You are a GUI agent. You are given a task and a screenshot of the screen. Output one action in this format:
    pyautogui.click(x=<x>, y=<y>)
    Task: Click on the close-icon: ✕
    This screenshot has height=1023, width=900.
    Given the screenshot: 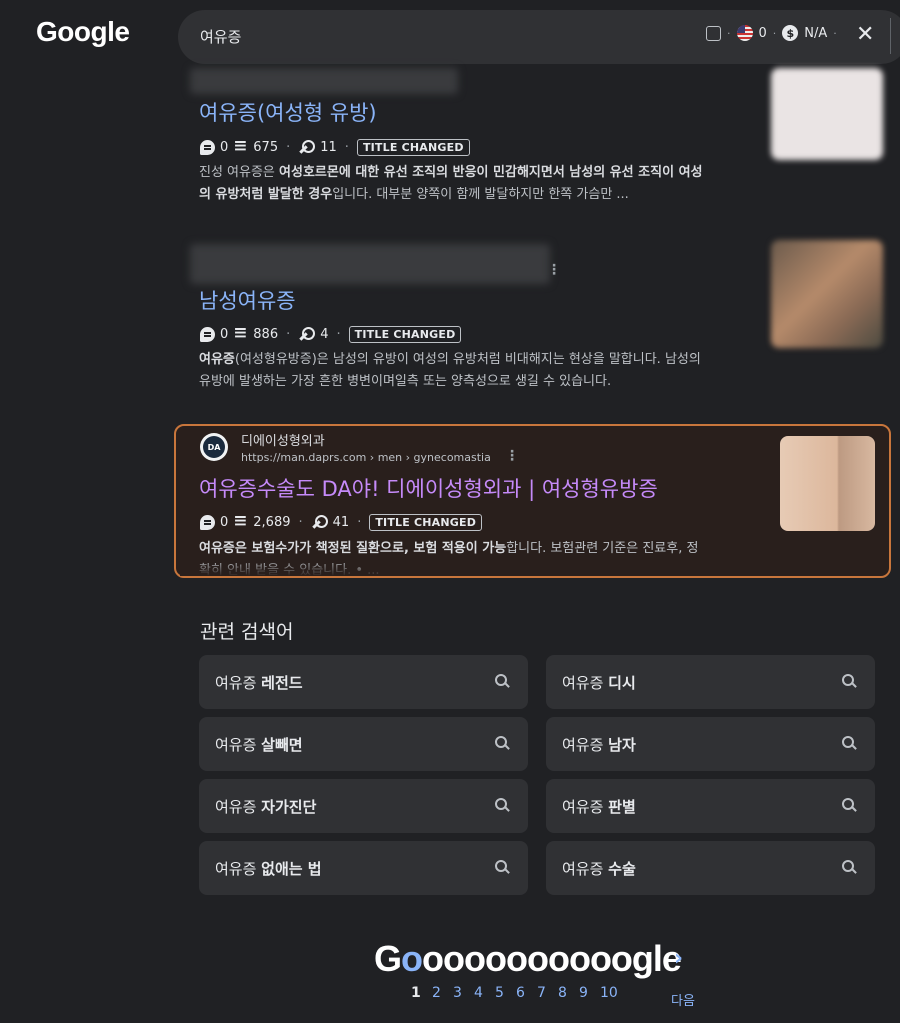 What is the action you would take?
    pyautogui.click(x=865, y=34)
    